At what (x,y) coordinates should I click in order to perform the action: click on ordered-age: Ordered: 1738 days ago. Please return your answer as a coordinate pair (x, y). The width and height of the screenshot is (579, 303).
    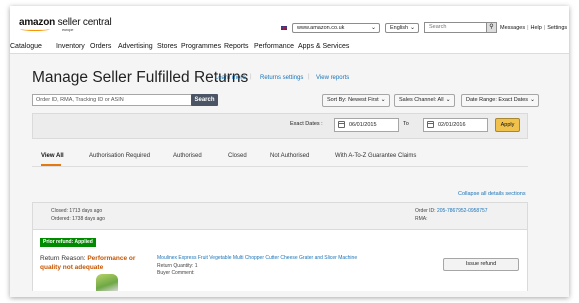
    Looking at the image, I should click on (78, 219).